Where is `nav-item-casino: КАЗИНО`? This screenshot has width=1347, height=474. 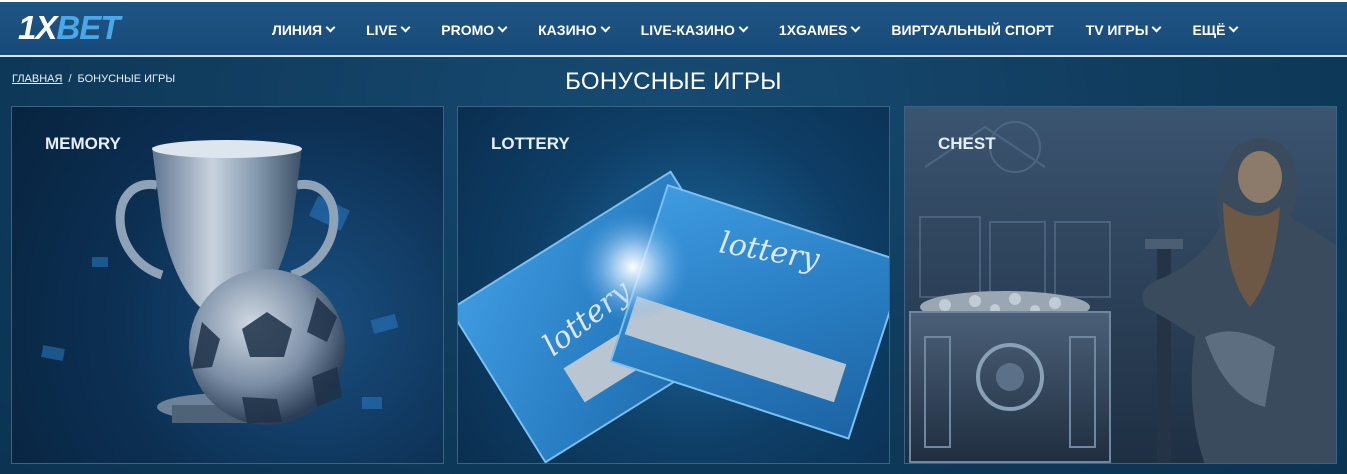 nav-item-casino: КАЗИНО is located at coordinates (573, 29).